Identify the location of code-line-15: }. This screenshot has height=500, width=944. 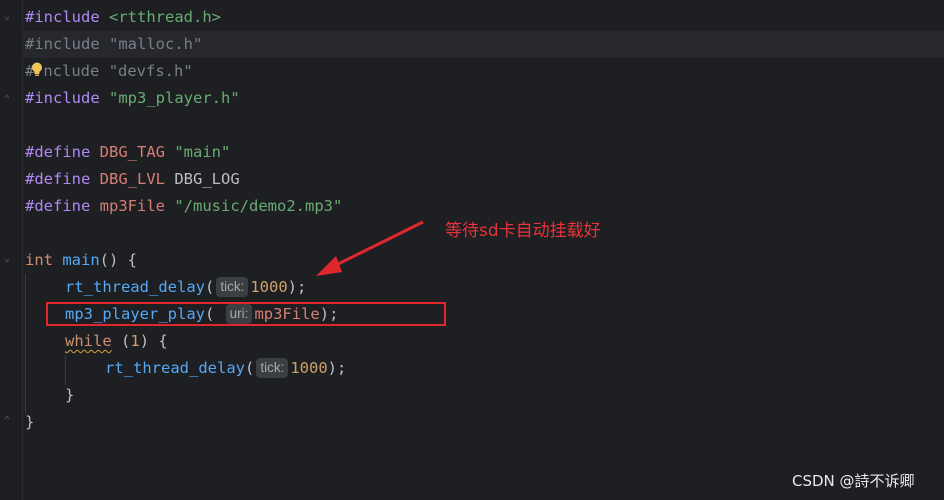
(69, 395).